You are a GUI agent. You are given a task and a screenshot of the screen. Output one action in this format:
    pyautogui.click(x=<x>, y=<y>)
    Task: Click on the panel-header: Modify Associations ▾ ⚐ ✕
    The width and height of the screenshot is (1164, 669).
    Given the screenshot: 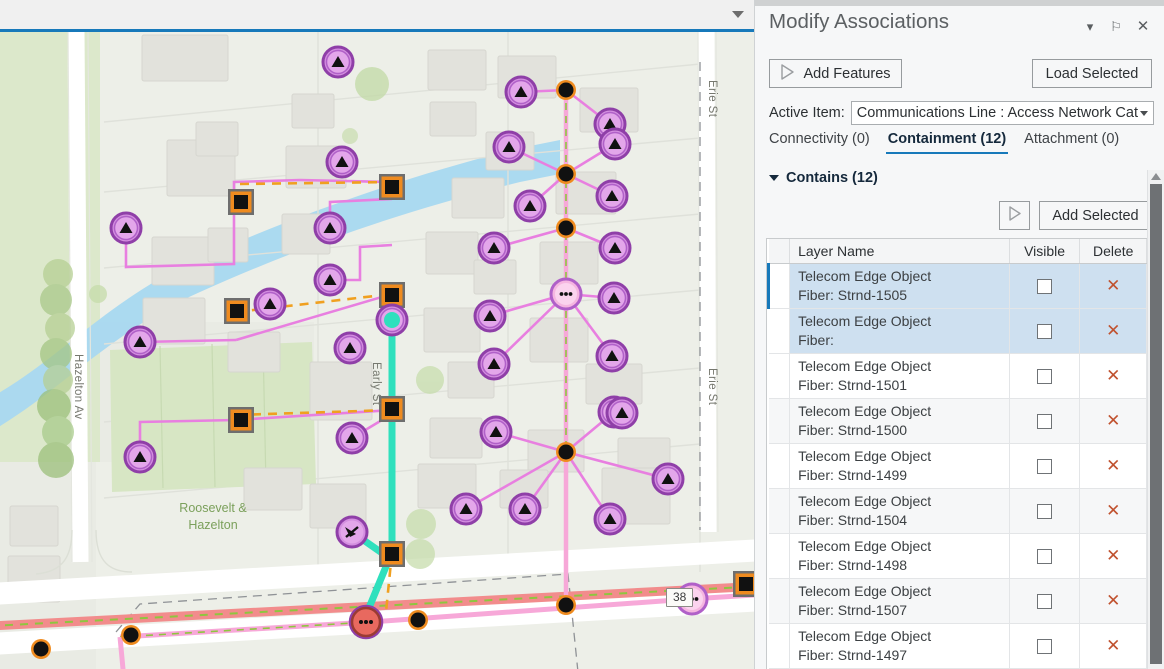 What is the action you would take?
    pyautogui.click(x=959, y=25)
    